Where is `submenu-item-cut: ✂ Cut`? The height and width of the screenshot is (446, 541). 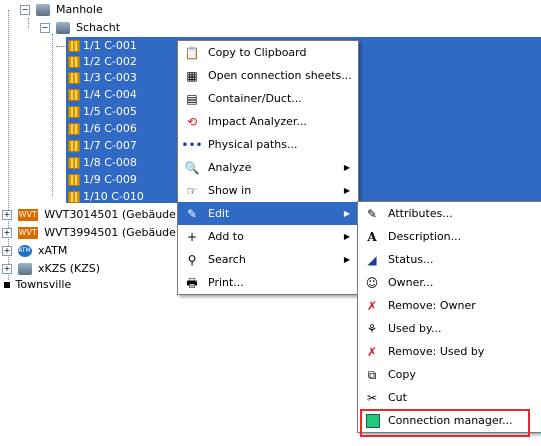 submenu-item-cut: ✂ Cut is located at coordinates (449, 397).